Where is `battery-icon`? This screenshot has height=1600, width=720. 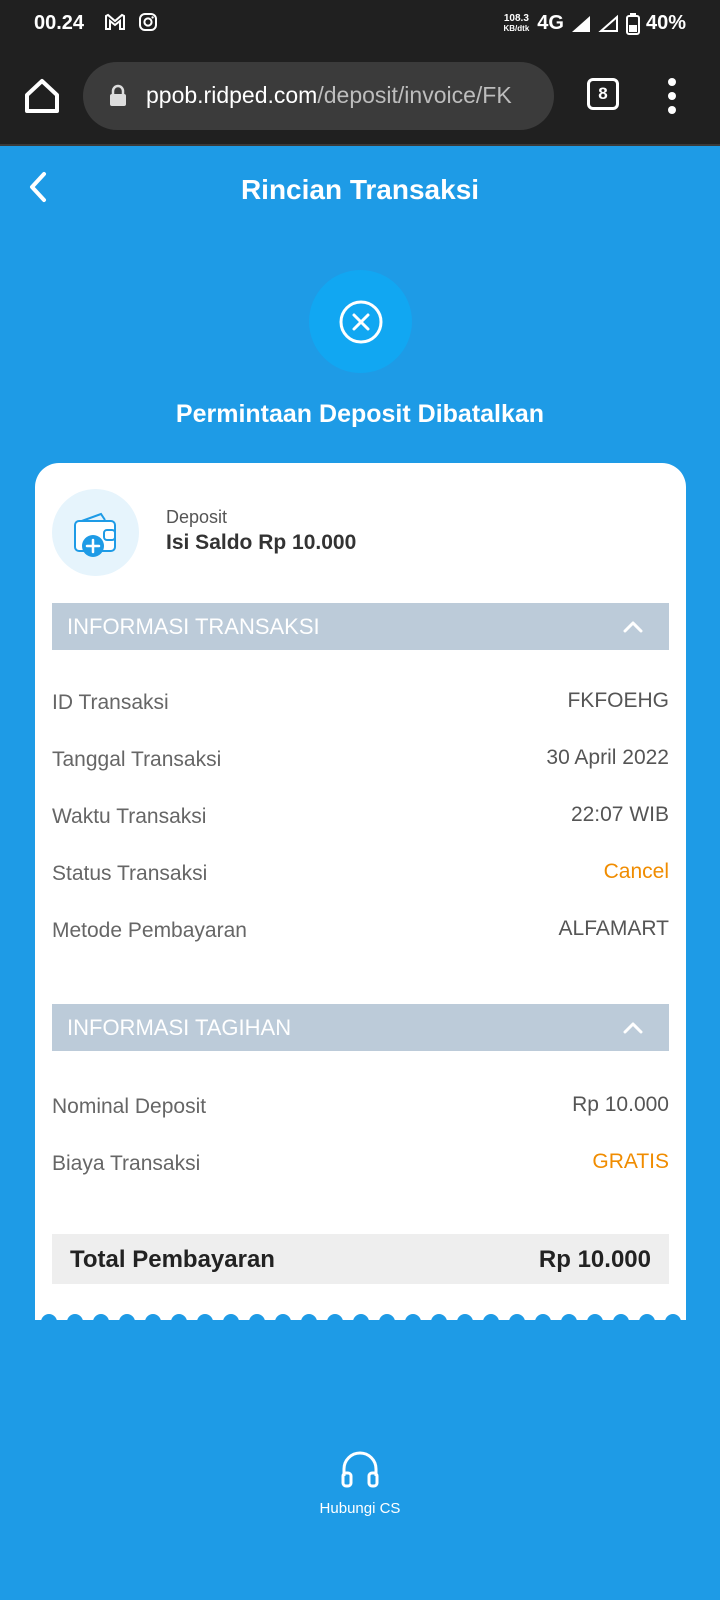 battery-icon is located at coordinates (632, 23).